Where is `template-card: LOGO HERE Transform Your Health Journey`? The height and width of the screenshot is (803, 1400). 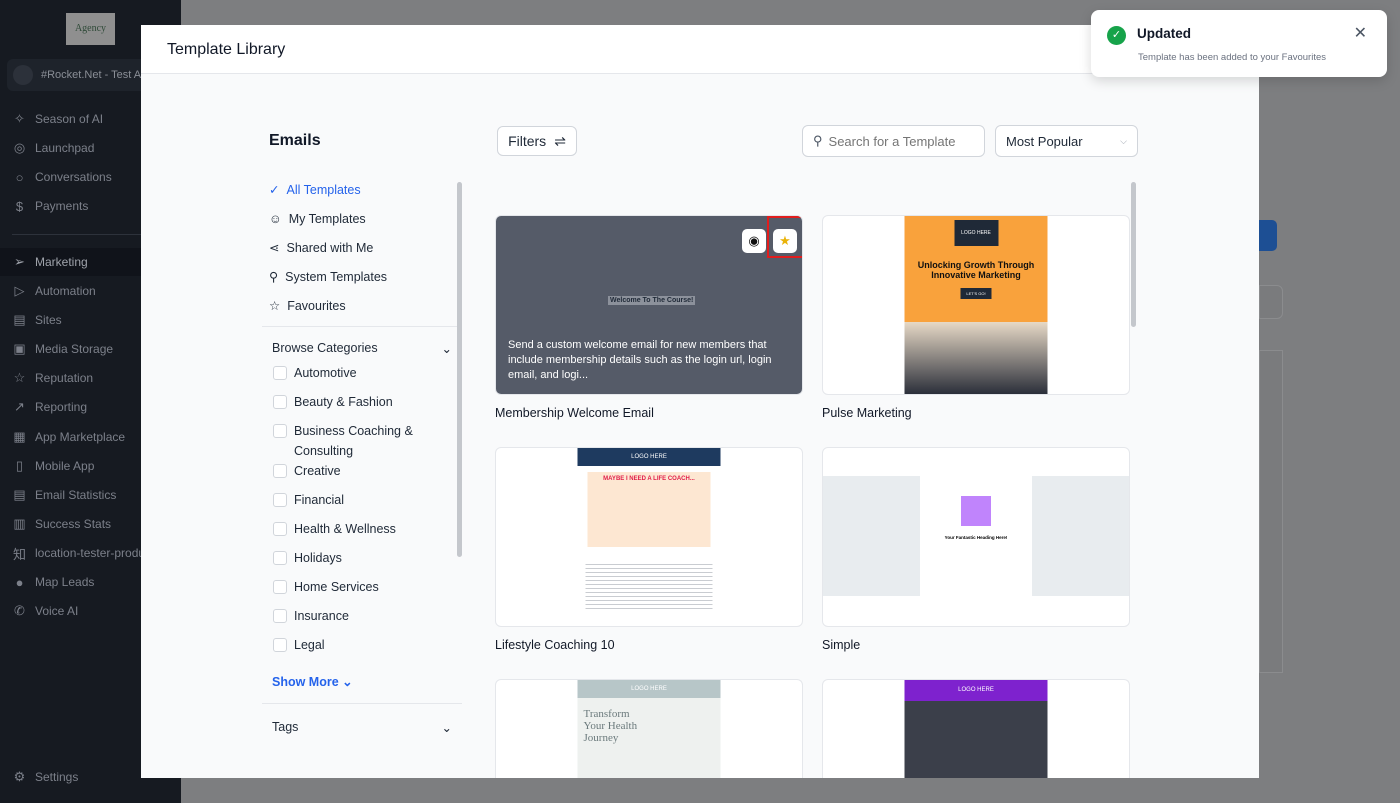
template-card: LOGO HERE Transform Your Health Journey is located at coordinates (649, 728).